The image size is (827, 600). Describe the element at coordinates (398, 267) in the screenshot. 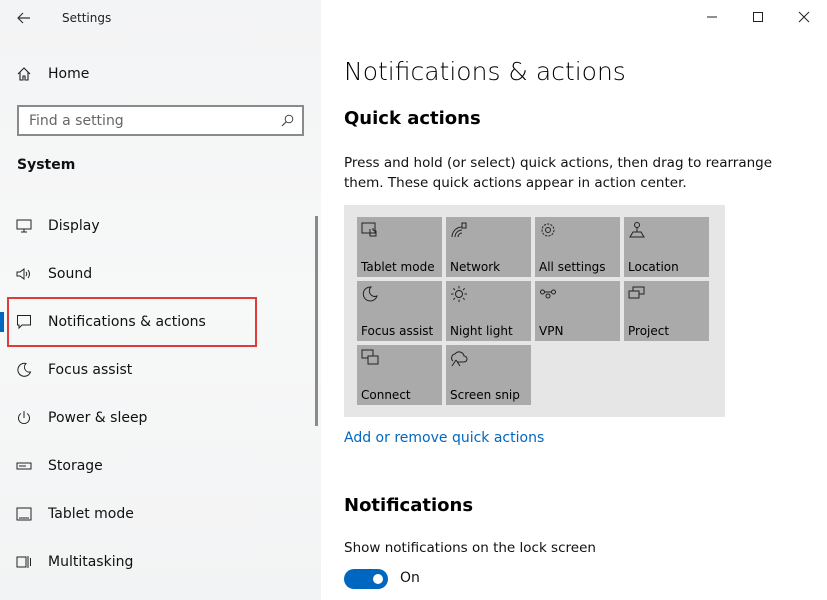

I see `tile-label: Tablet mode` at that location.